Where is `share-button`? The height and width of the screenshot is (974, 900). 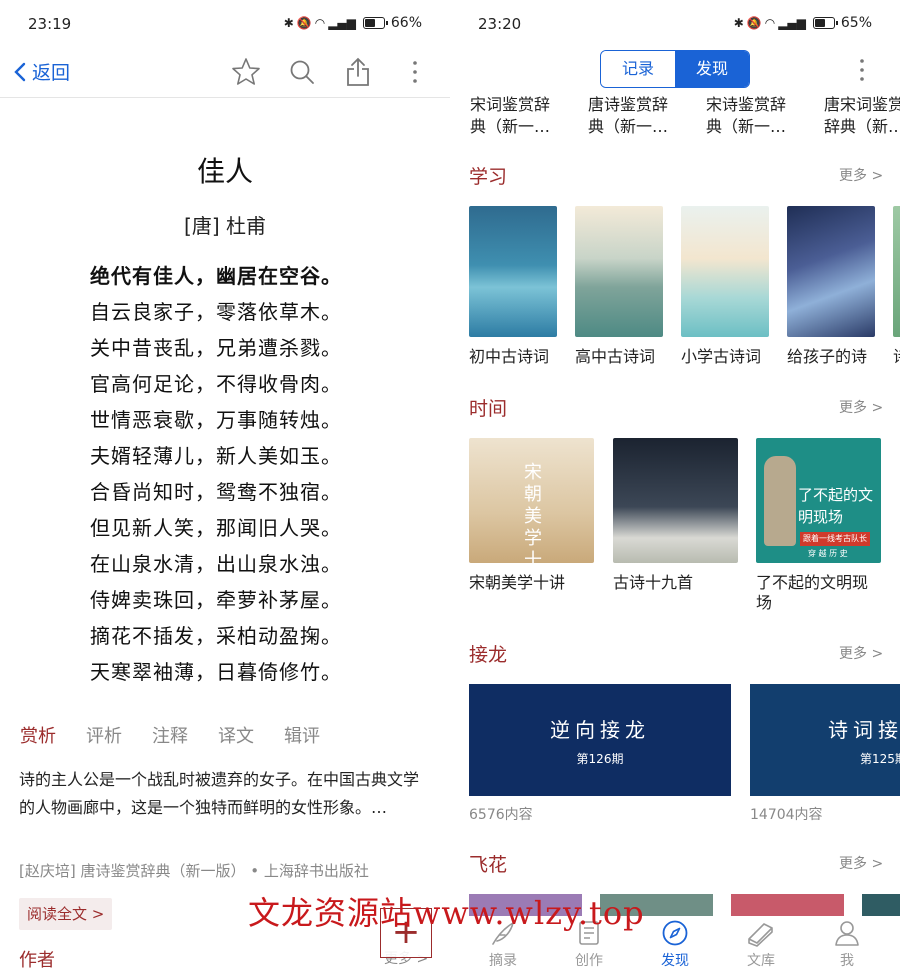 share-button is located at coordinates (358, 72).